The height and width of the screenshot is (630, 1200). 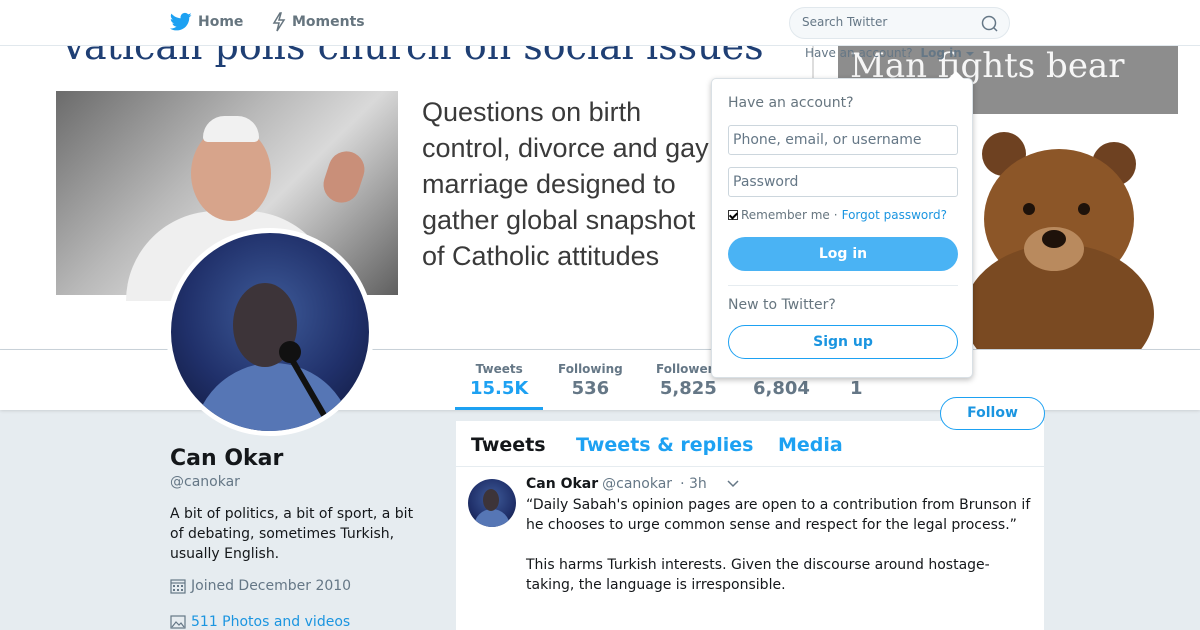 I want to click on search-box, so click(x=899, y=23).